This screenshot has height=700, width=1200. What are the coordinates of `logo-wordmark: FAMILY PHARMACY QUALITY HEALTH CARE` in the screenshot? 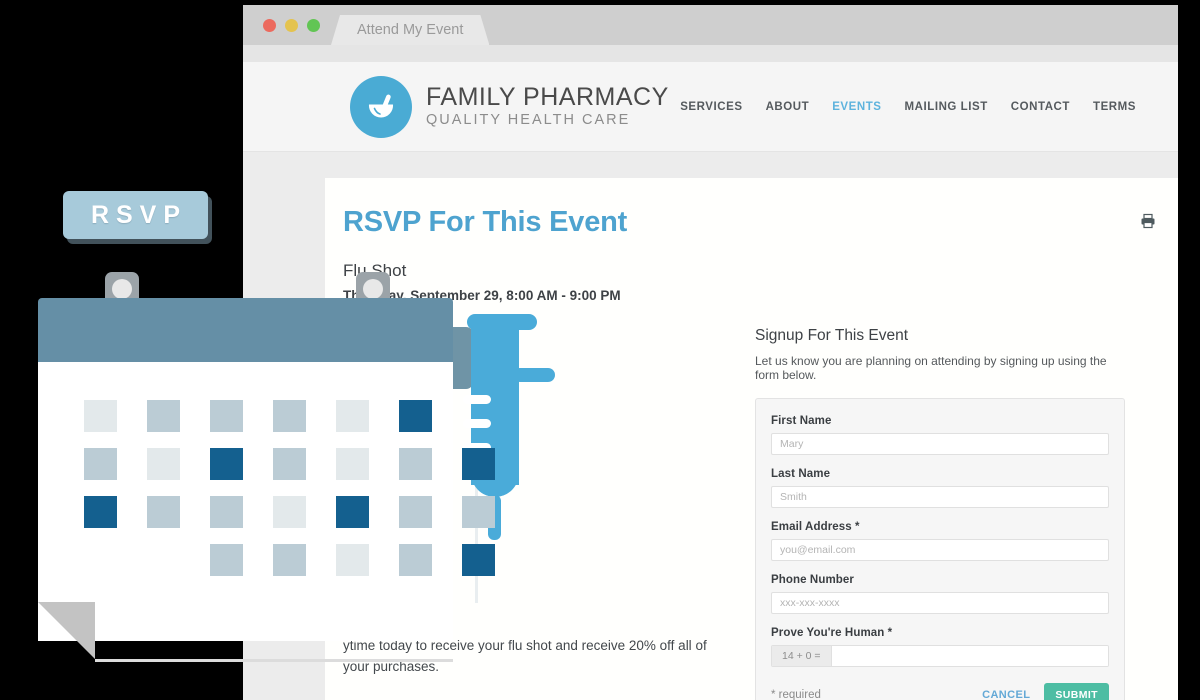 It's located at (547, 106).